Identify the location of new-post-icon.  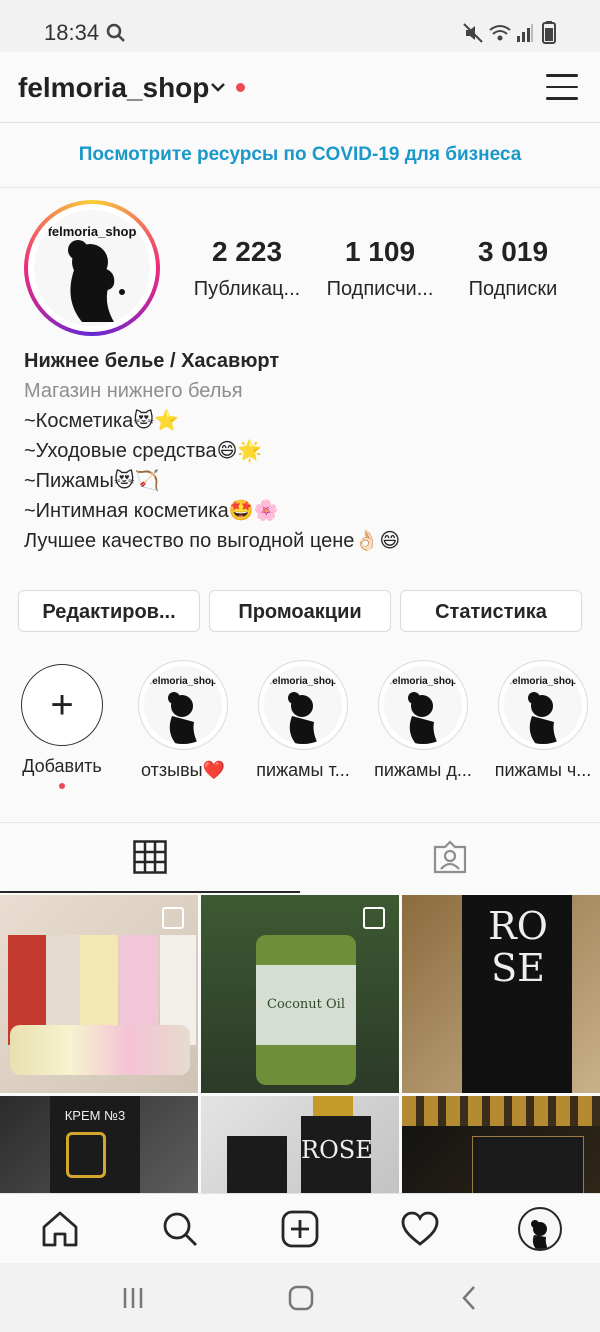
(300, 1229).